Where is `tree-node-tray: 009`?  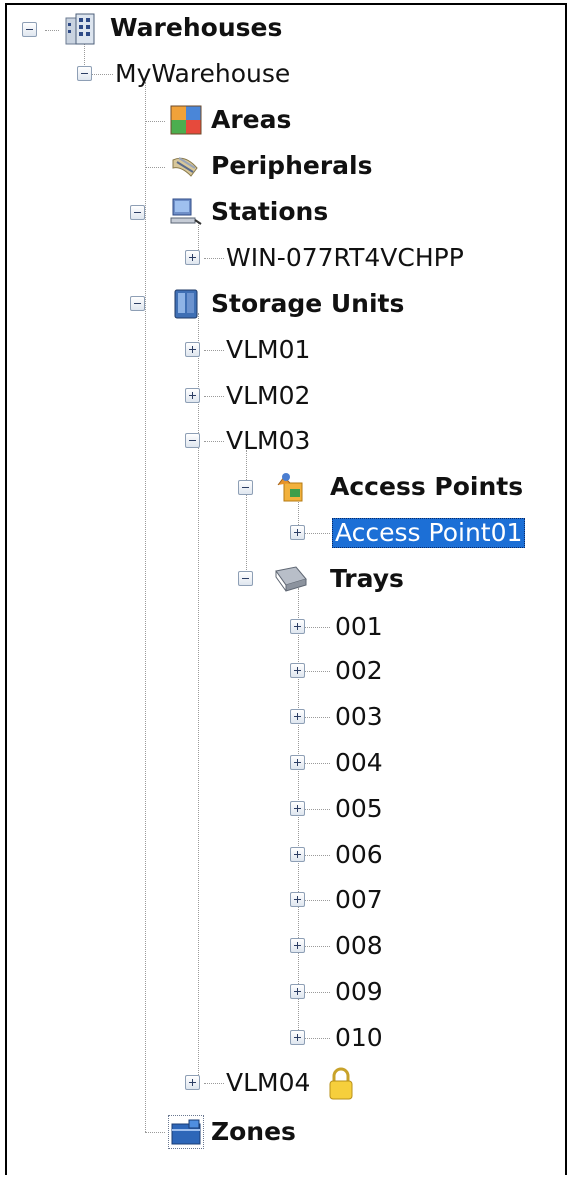
tree-node-tray: 009 is located at coordinates (359, 992).